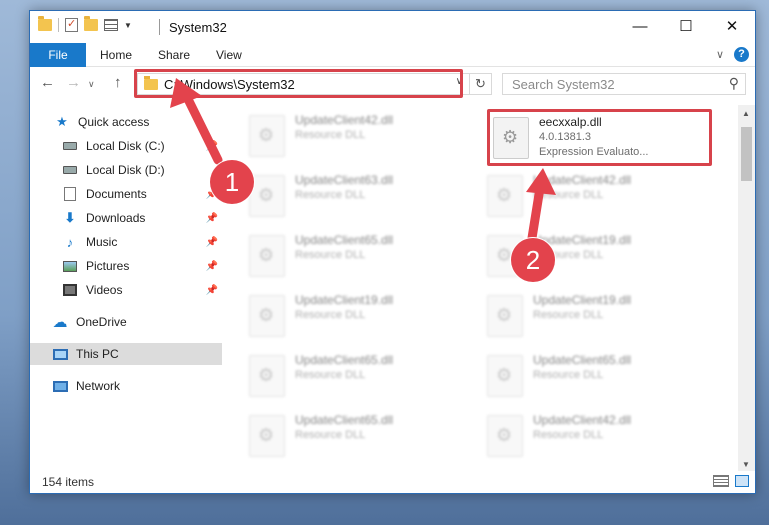 The height and width of the screenshot is (525, 769). Describe the element at coordinates (563, 84) in the screenshot. I see `search-placeholder: Search System32` at that location.